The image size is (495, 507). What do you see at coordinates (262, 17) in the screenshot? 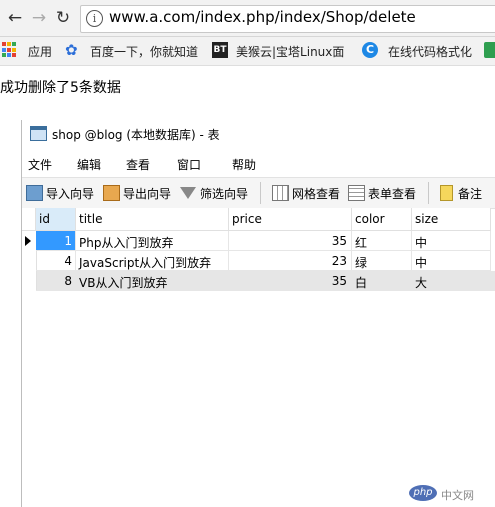
I see `url-text: www.a.com/index.php/index/Shop/delete` at bounding box center [262, 17].